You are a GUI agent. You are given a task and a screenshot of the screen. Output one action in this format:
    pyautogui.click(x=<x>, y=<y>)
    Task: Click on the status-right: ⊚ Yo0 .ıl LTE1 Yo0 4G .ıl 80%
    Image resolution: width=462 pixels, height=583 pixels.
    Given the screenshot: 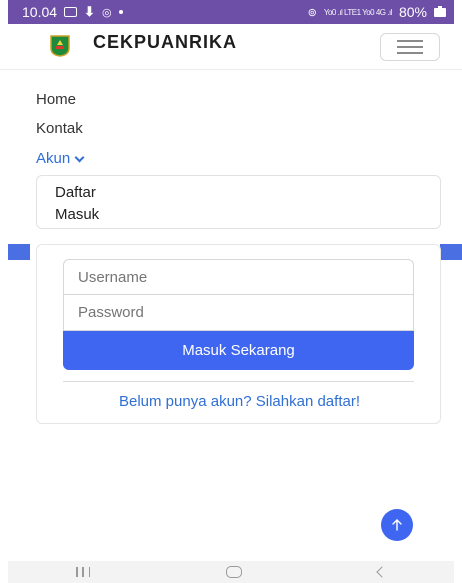 What is the action you would take?
    pyautogui.click(x=377, y=12)
    